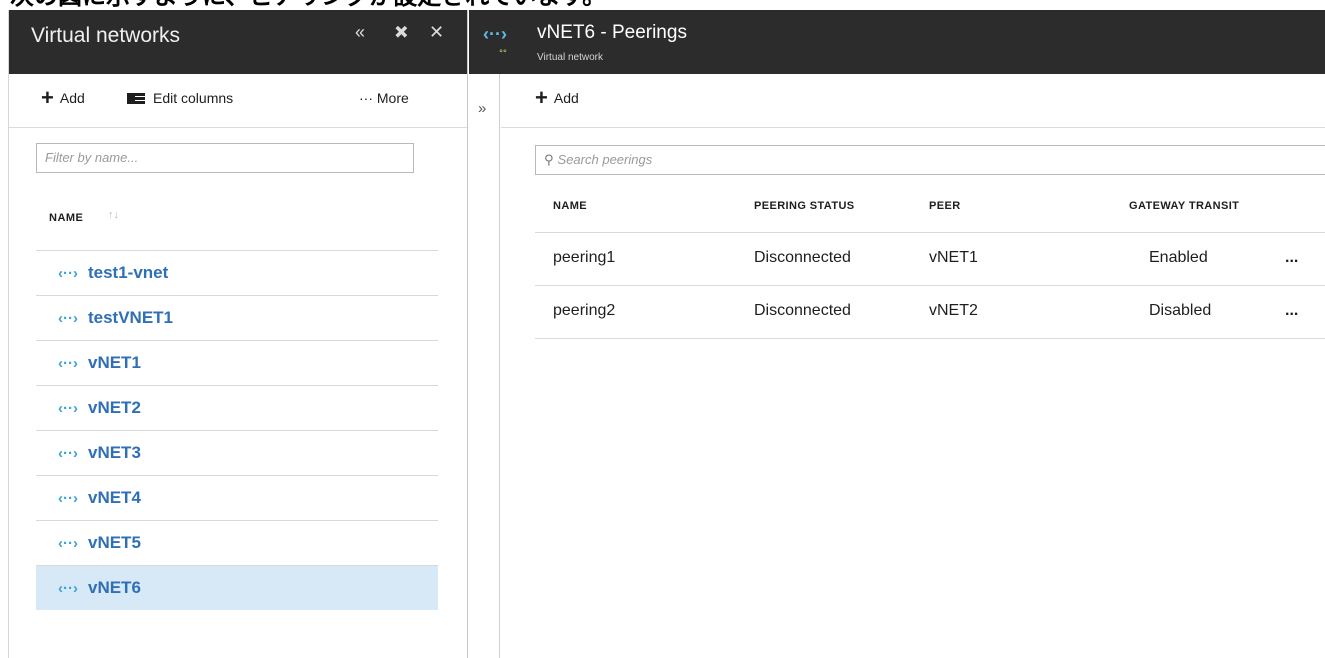 This screenshot has height=658, width=1325. Describe the element at coordinates (72, 98) in the screenshot. I see `add-label: Add` at that location.